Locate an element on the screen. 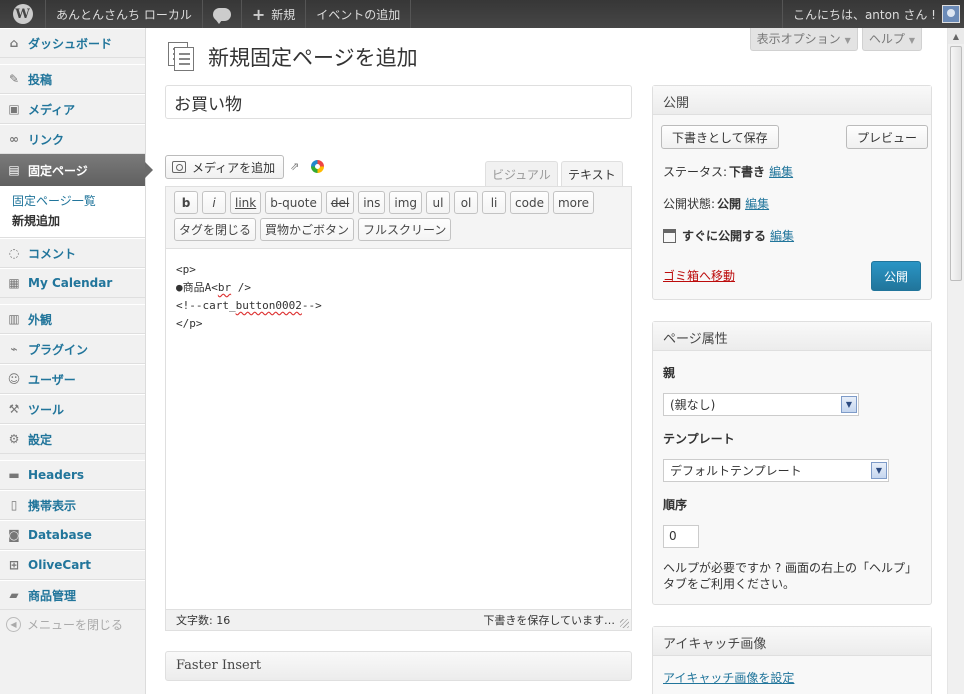  parent-label: 親 is located at coordinates (669, 373).